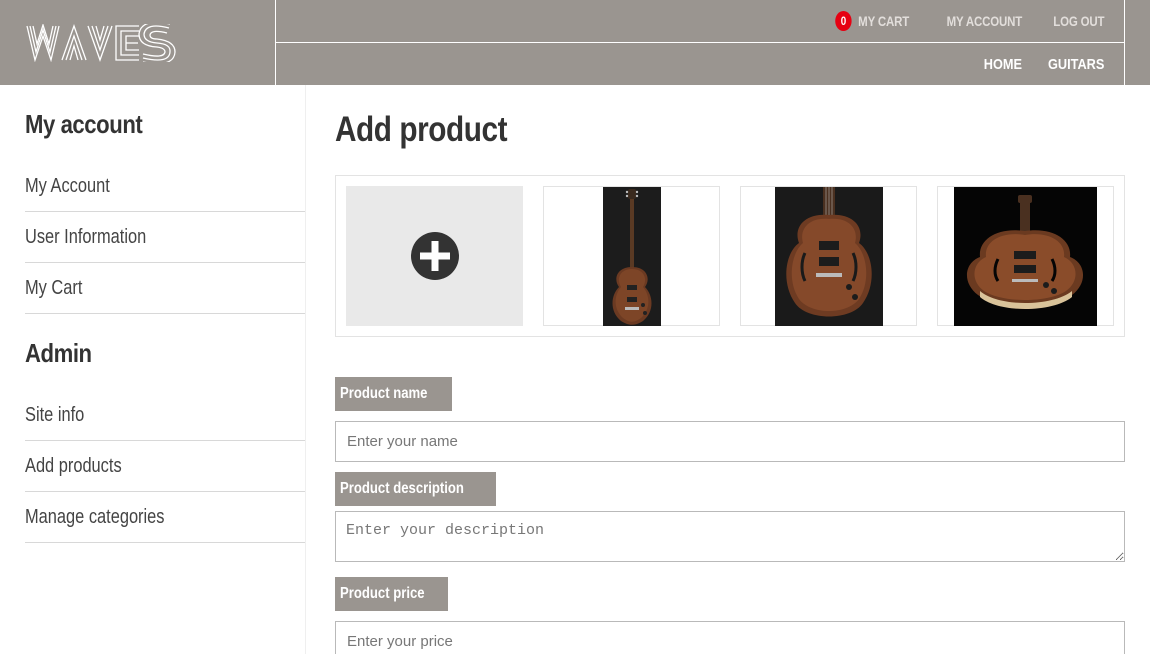  Describe the element at coordinates (84, 124) in the screenshot. I see `my-account-heading: My account` at that location.